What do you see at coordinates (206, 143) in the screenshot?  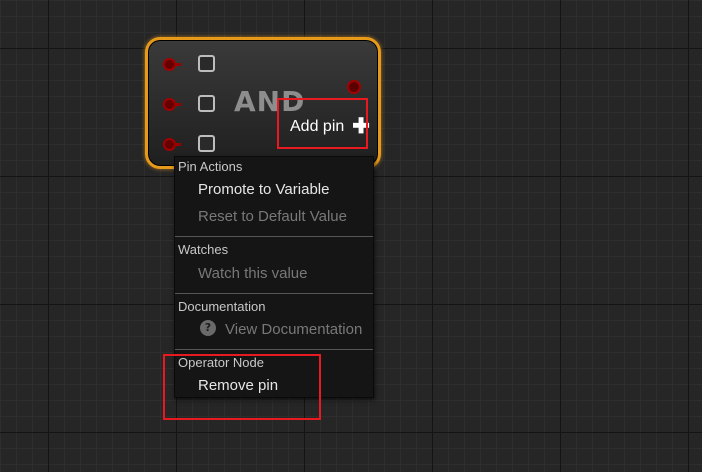 I see `input-pin-c-checkbox` at bounding box center [206, 143].